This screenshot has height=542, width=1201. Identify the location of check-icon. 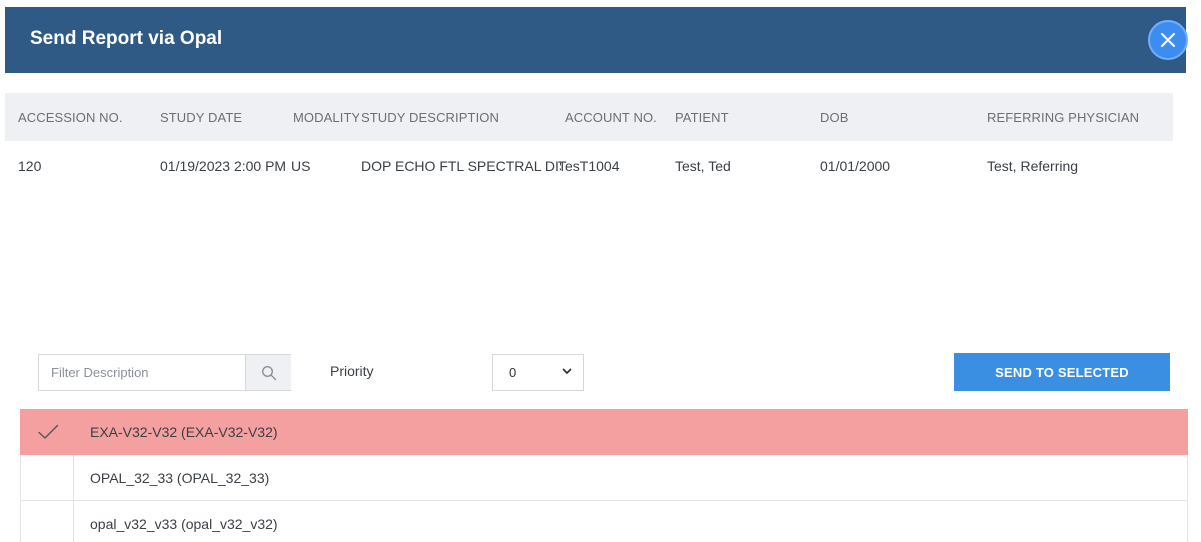
(47, 431).